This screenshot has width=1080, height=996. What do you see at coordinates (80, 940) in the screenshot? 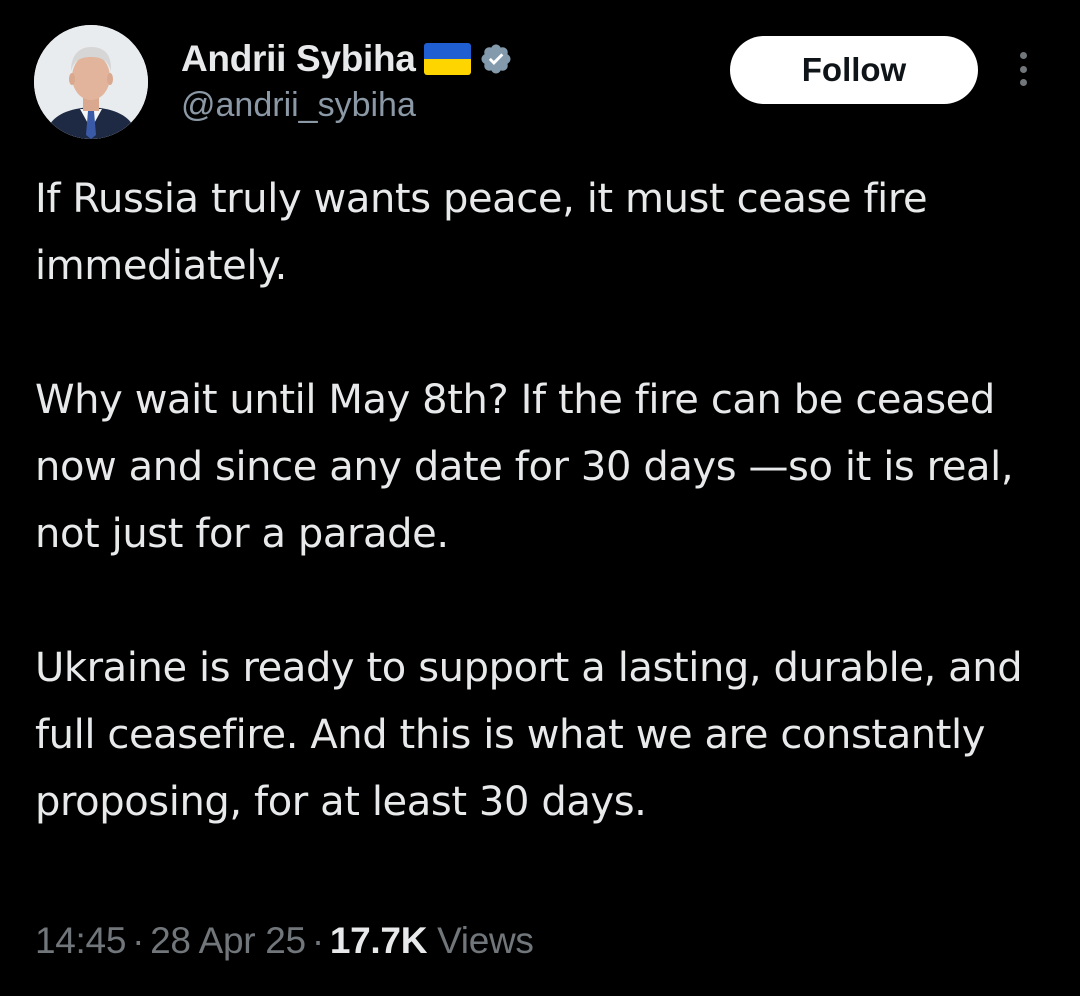
I see `tweet-time: 14:45` at bounding box center [80, 940].